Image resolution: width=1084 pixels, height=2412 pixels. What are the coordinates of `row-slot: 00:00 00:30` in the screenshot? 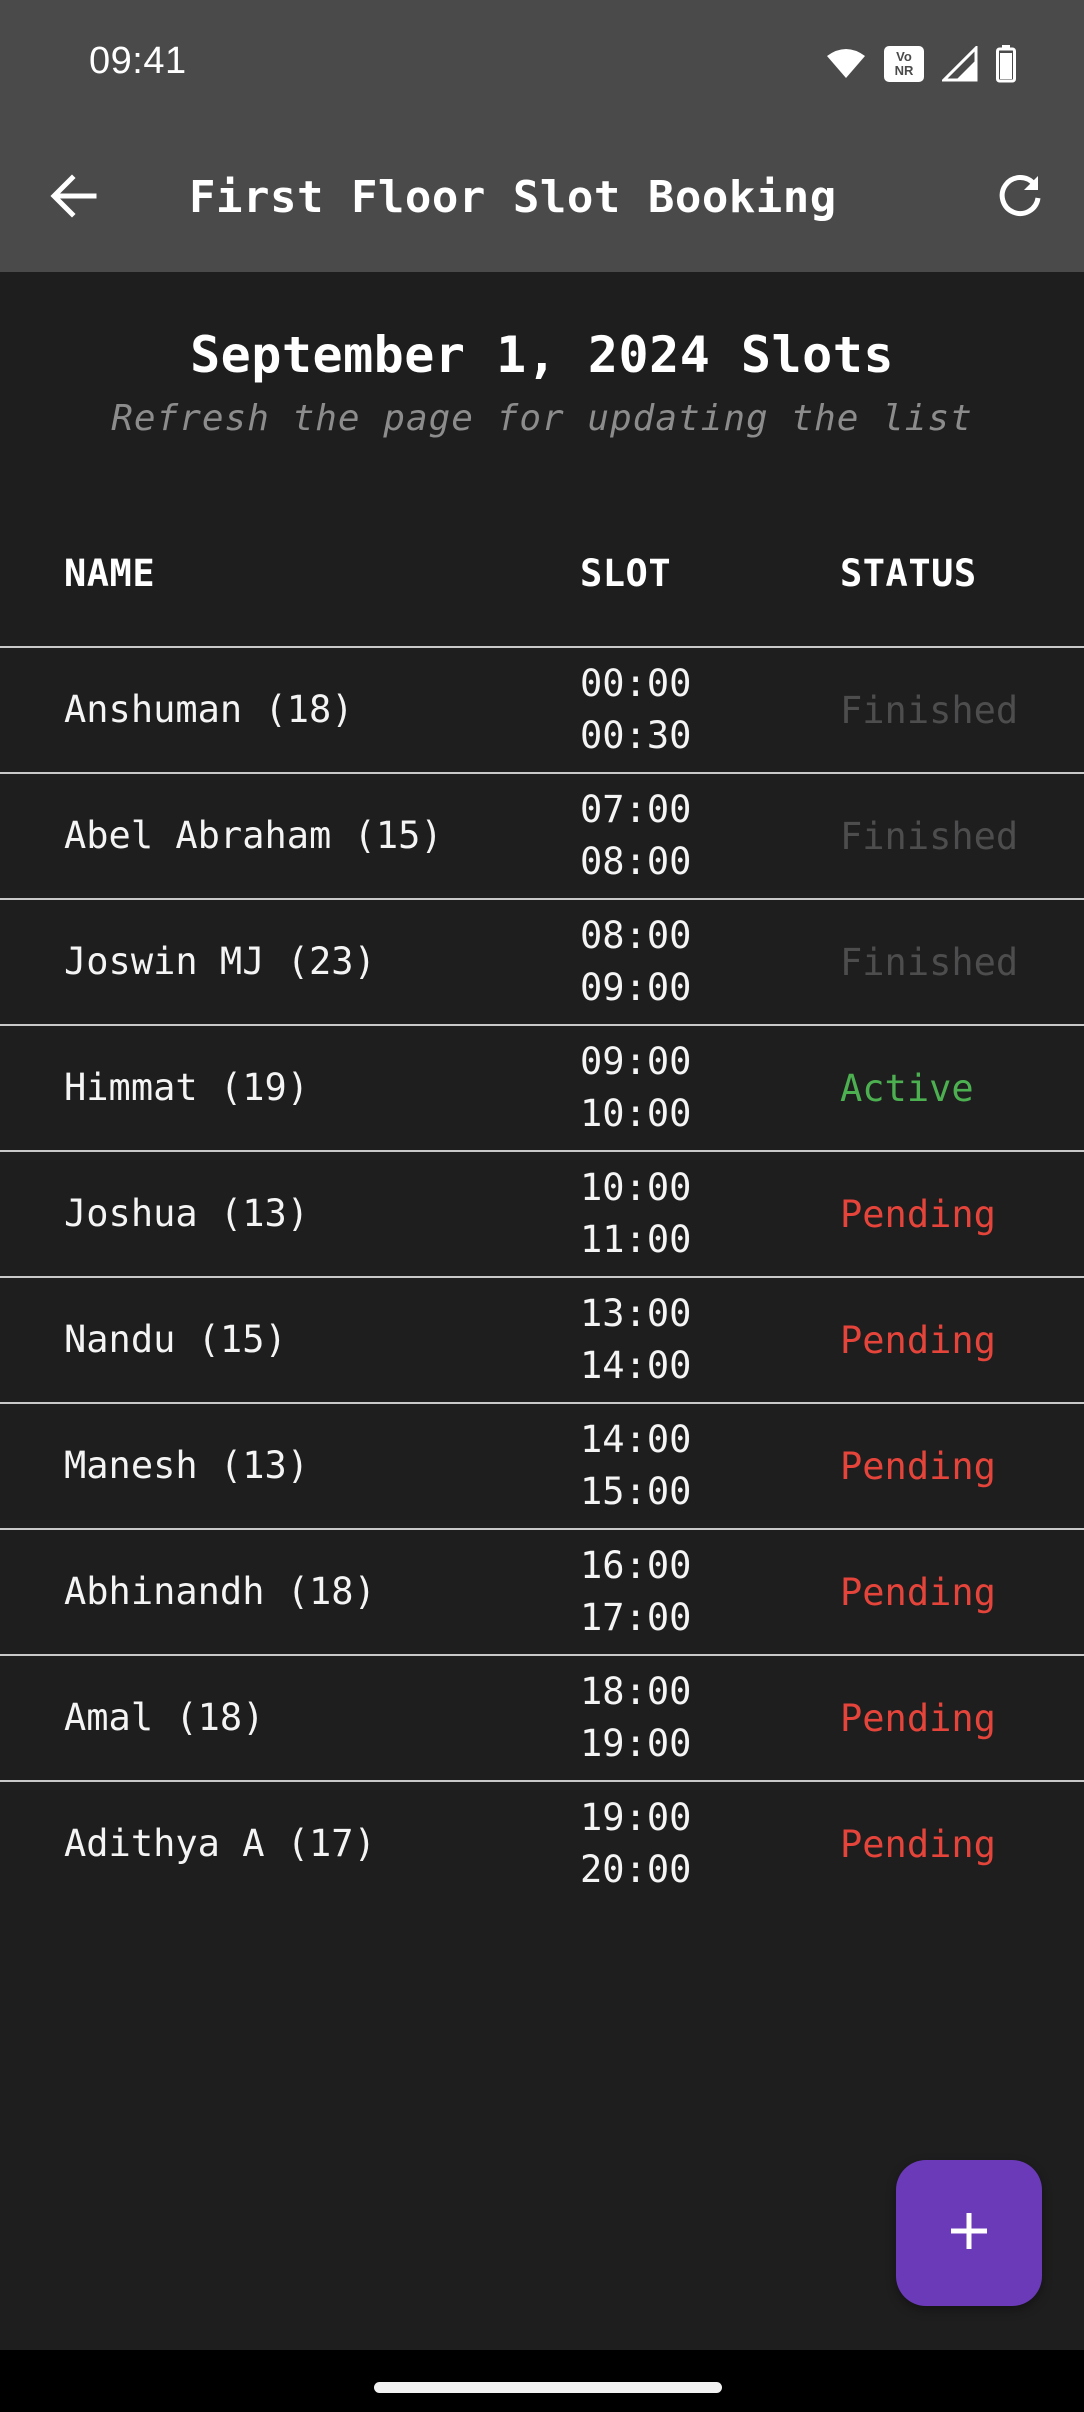 It's located at (635, 710).